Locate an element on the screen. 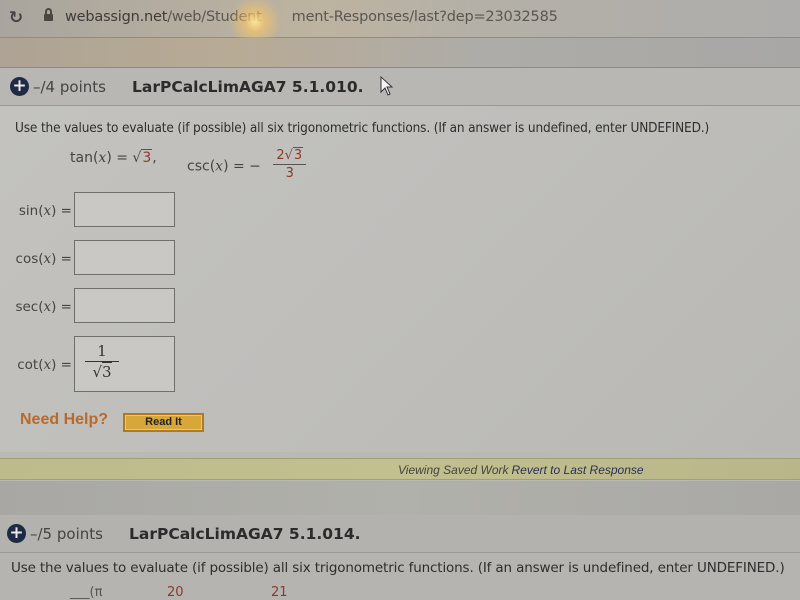  cot-answer-input: 1 √3 is located at coordinates (124, 364).